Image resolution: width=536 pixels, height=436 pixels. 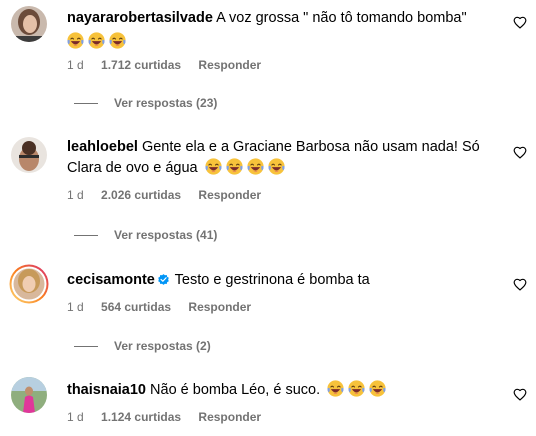 What do you see at coordinates (141, 65) in the screenshot?
I see `likes-count: 1.712 curtidas` at bounding box center [141, 65].